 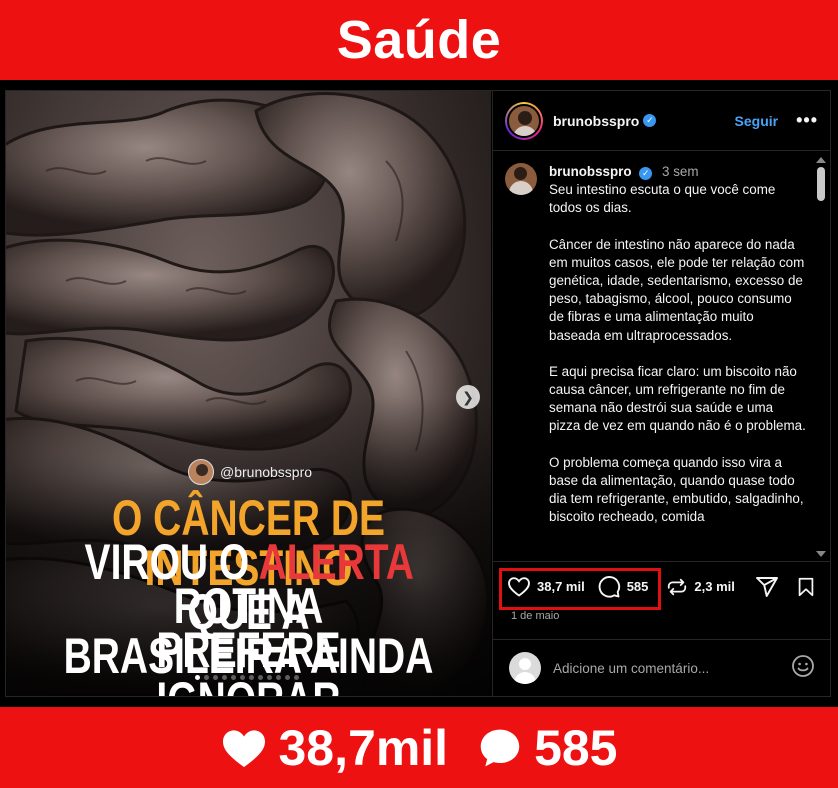 I want to click on banner-likes-count: 38,7mil, so click(x=363, y=747).